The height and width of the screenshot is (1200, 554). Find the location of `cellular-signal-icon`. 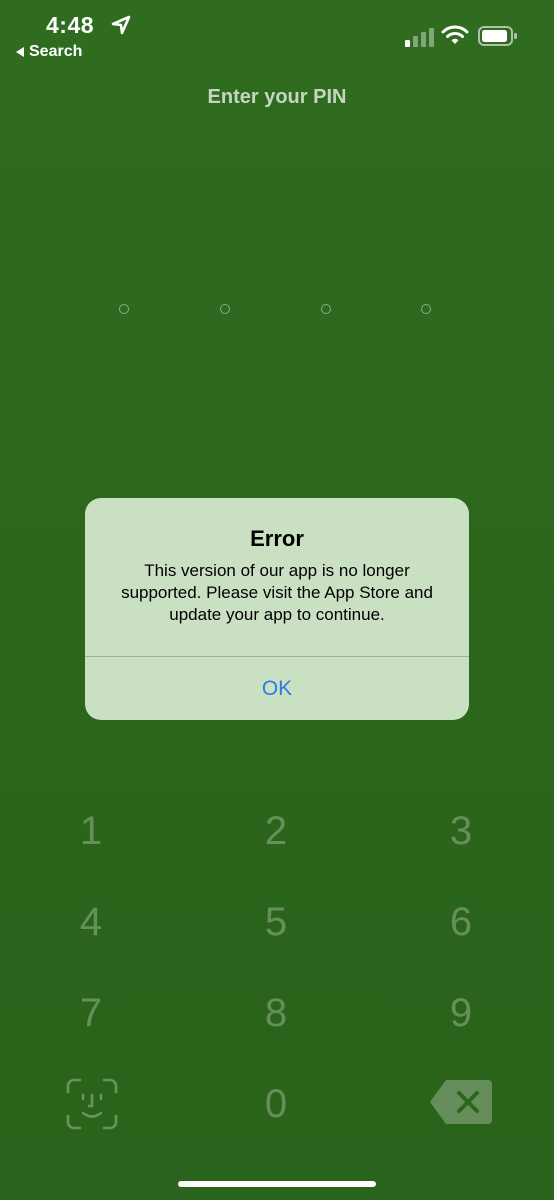

cellular-signal-icon is located at coordinates (419, 37).